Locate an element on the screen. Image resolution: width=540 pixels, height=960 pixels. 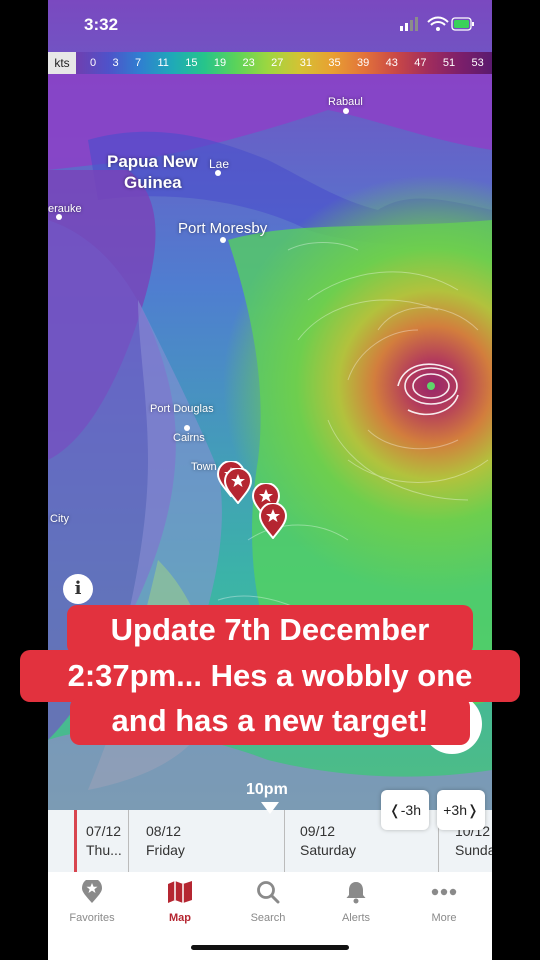
legend-value: 53 is located at coordinates (477, 63).